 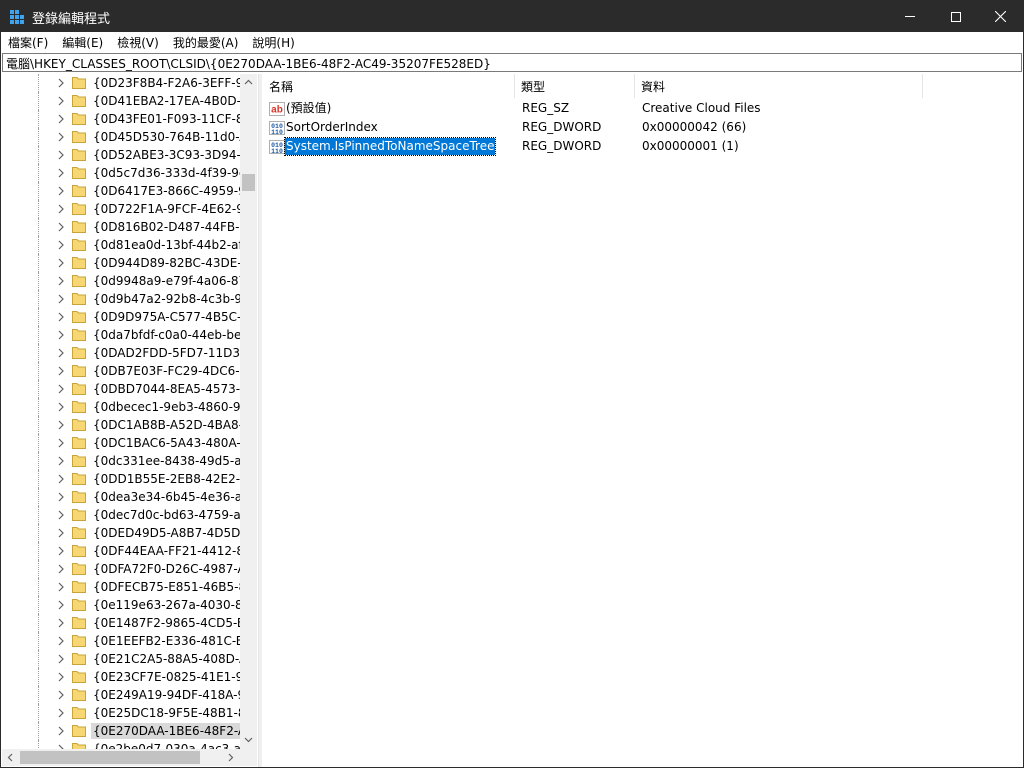 What do you see at coordinates (121, 83) in the screenshot?
I see `tree-item: {0D23F8B4-F2A6-3EFF-9D` at bounding box center [121, 83].